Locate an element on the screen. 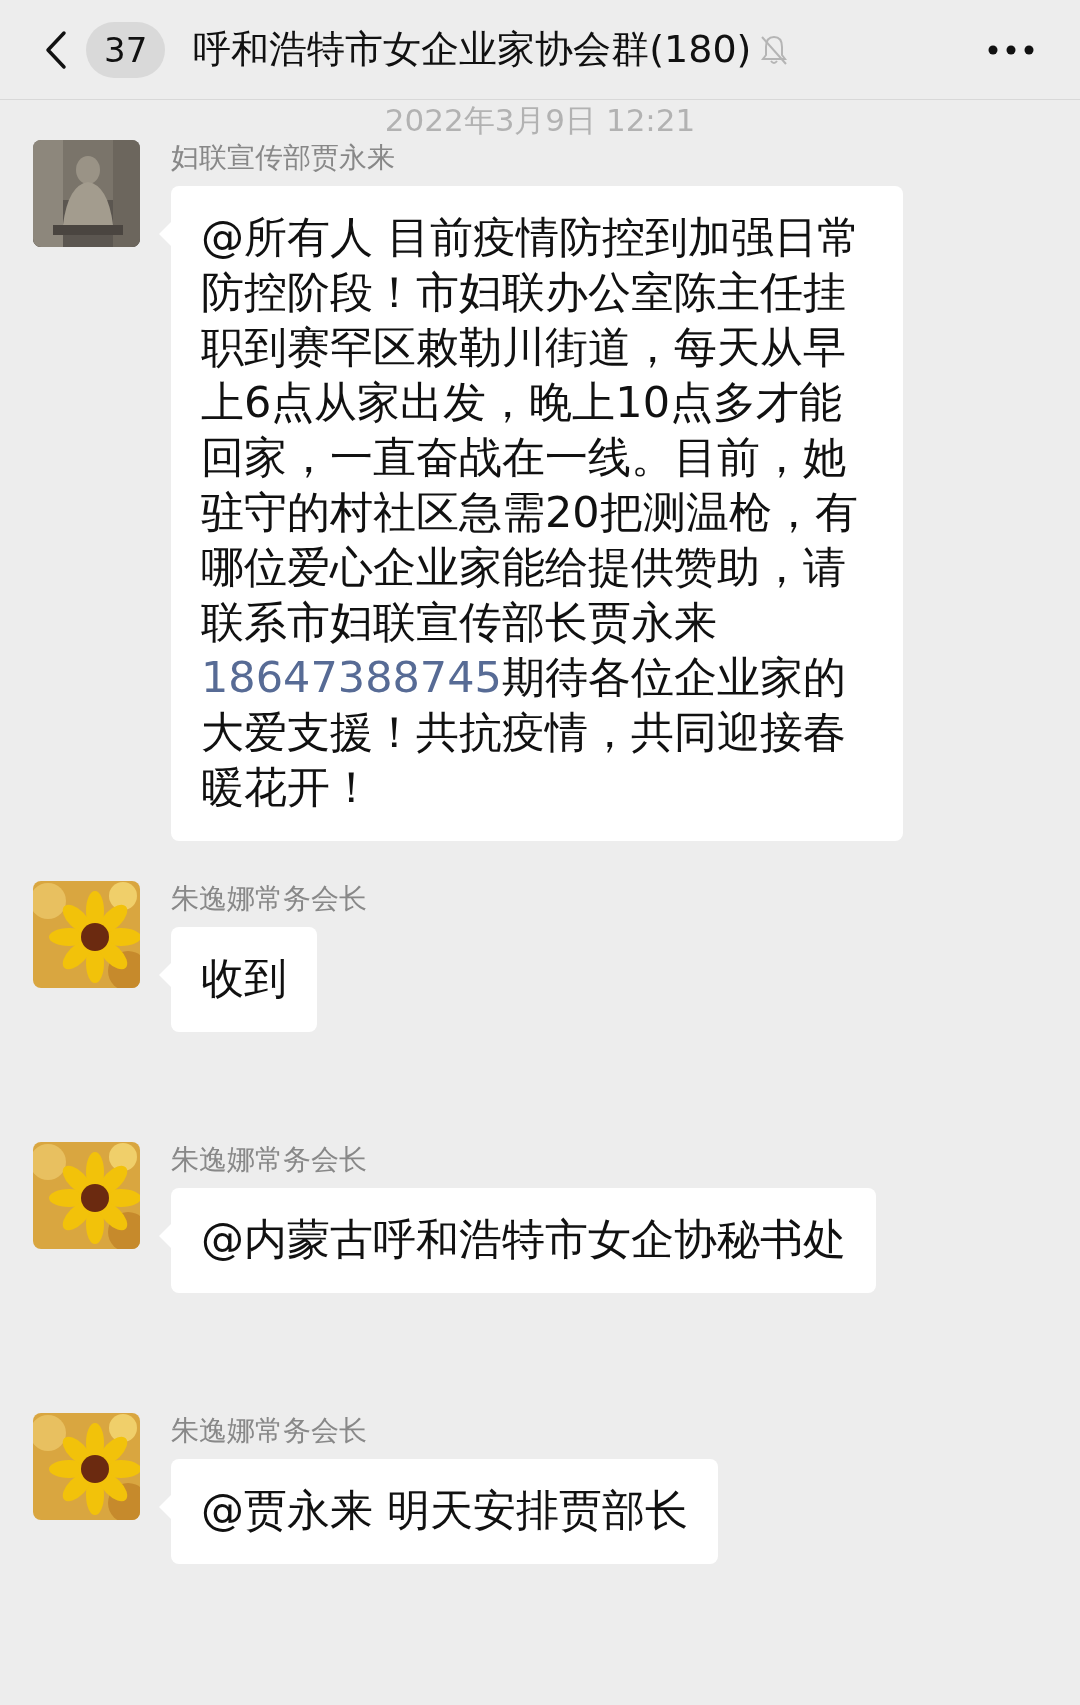 This screenshot has width=1080, height=1705. chat-title: 呼和浩特市女企业家协会群(180) is located at coordinates (472, 49).